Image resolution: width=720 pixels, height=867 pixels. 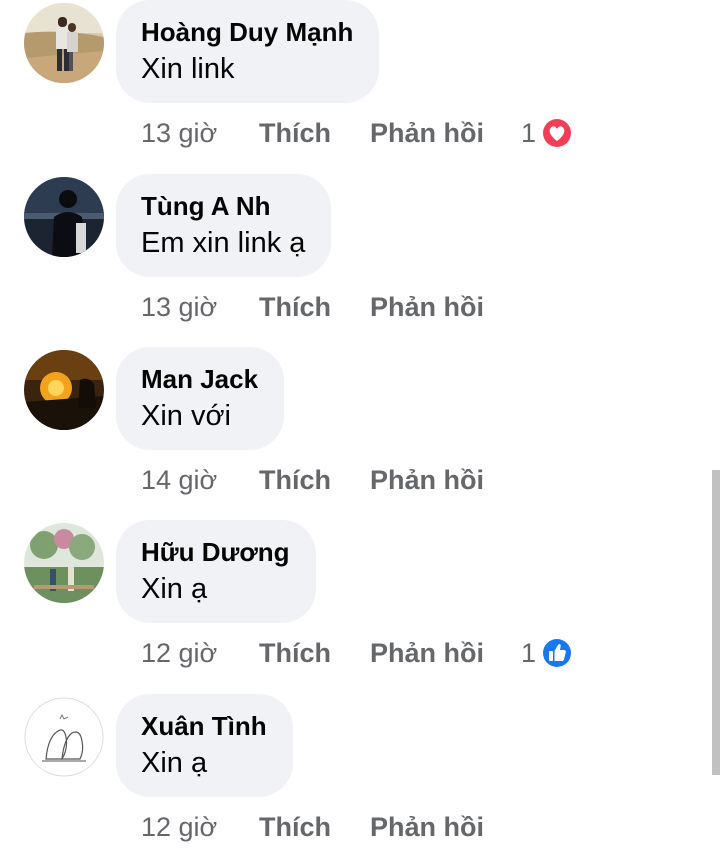 I want to click on scrollbar, so click(x=716, y=622).